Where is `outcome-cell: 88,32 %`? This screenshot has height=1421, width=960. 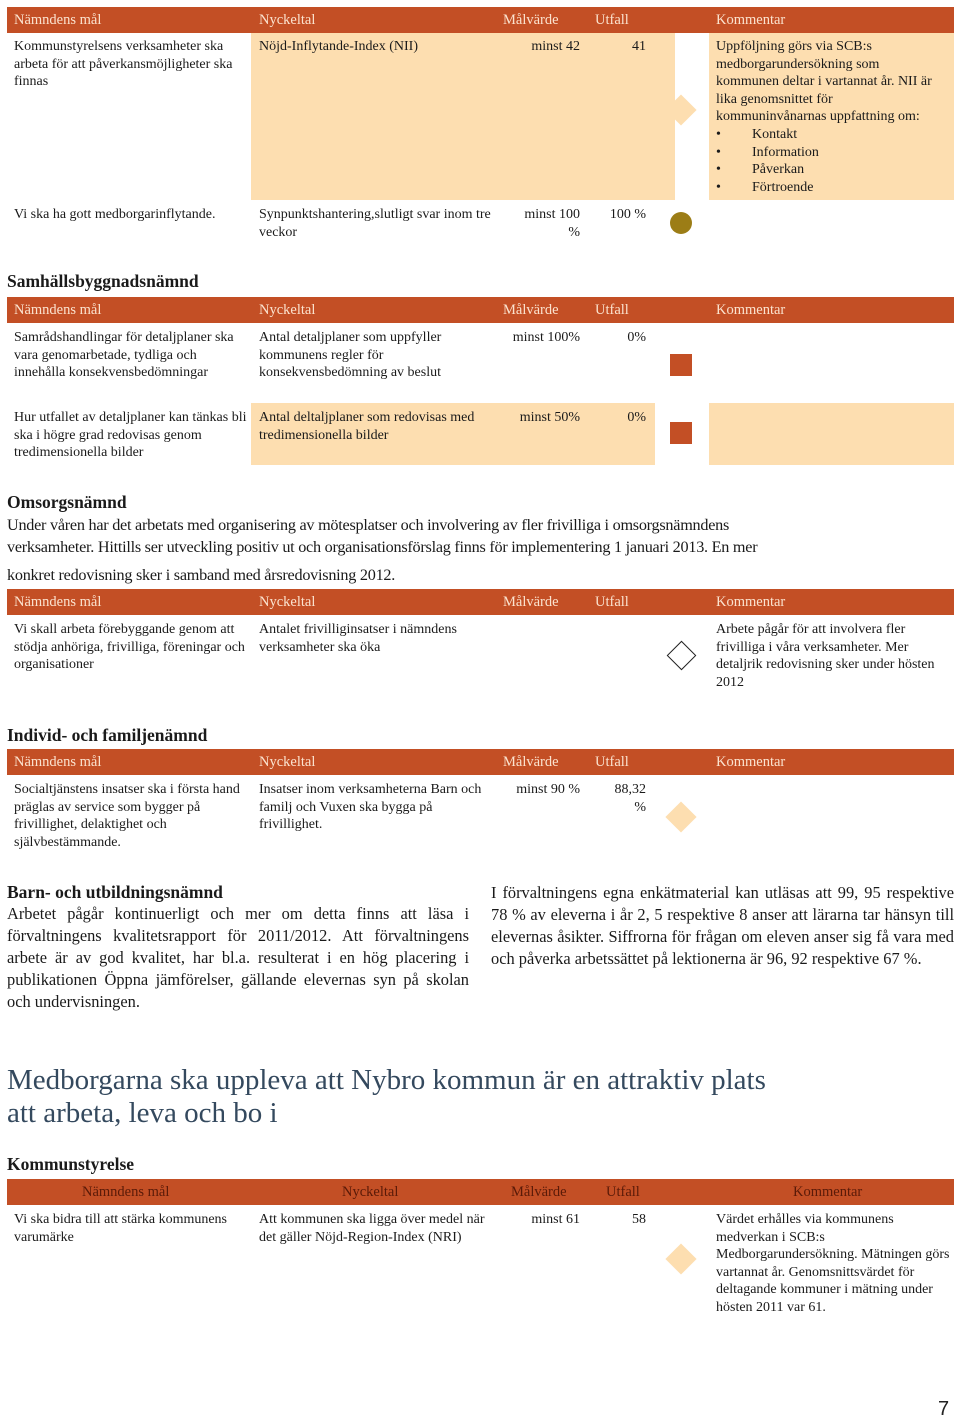
outcome-cell: 88,32 % is located at coordinates (630, 798).